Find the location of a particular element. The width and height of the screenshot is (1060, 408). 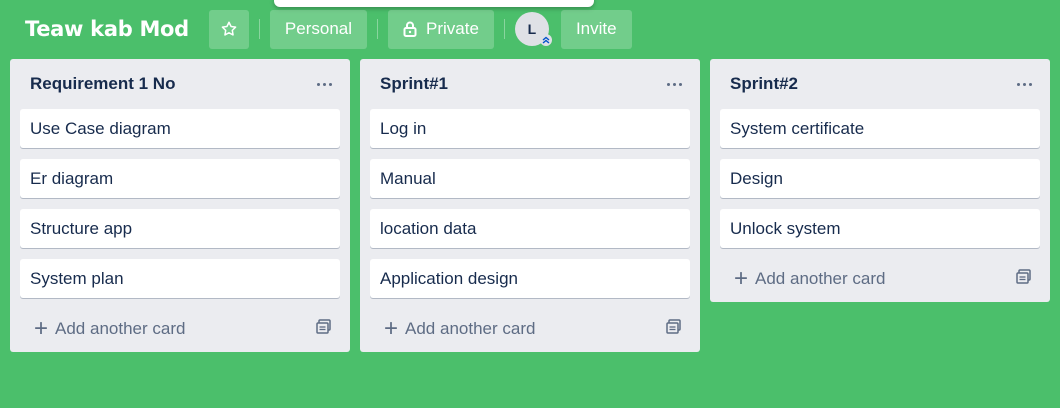

lock-icon is located at coordinates (410, 29).